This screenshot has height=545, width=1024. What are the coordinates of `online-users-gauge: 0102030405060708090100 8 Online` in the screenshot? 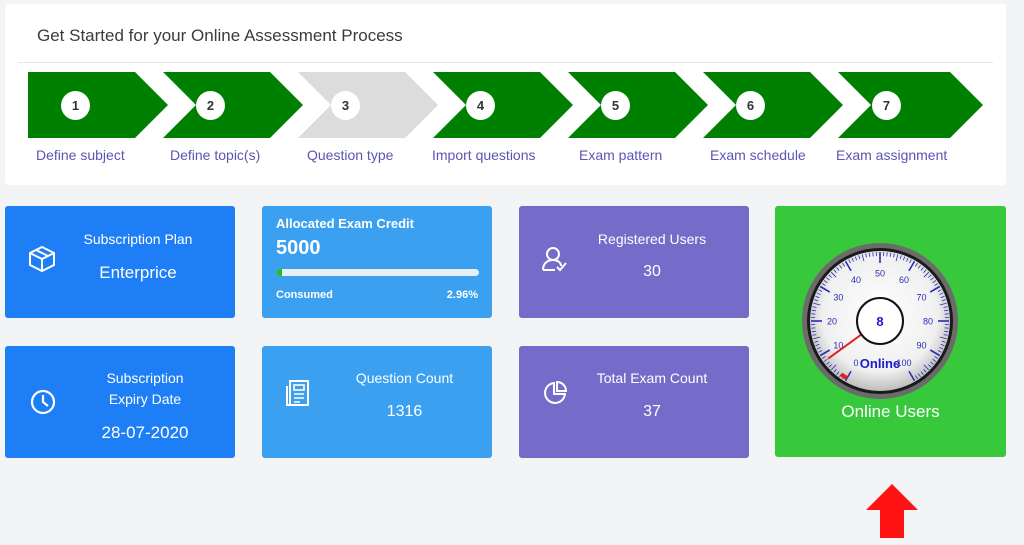 It's located at (880, 321).